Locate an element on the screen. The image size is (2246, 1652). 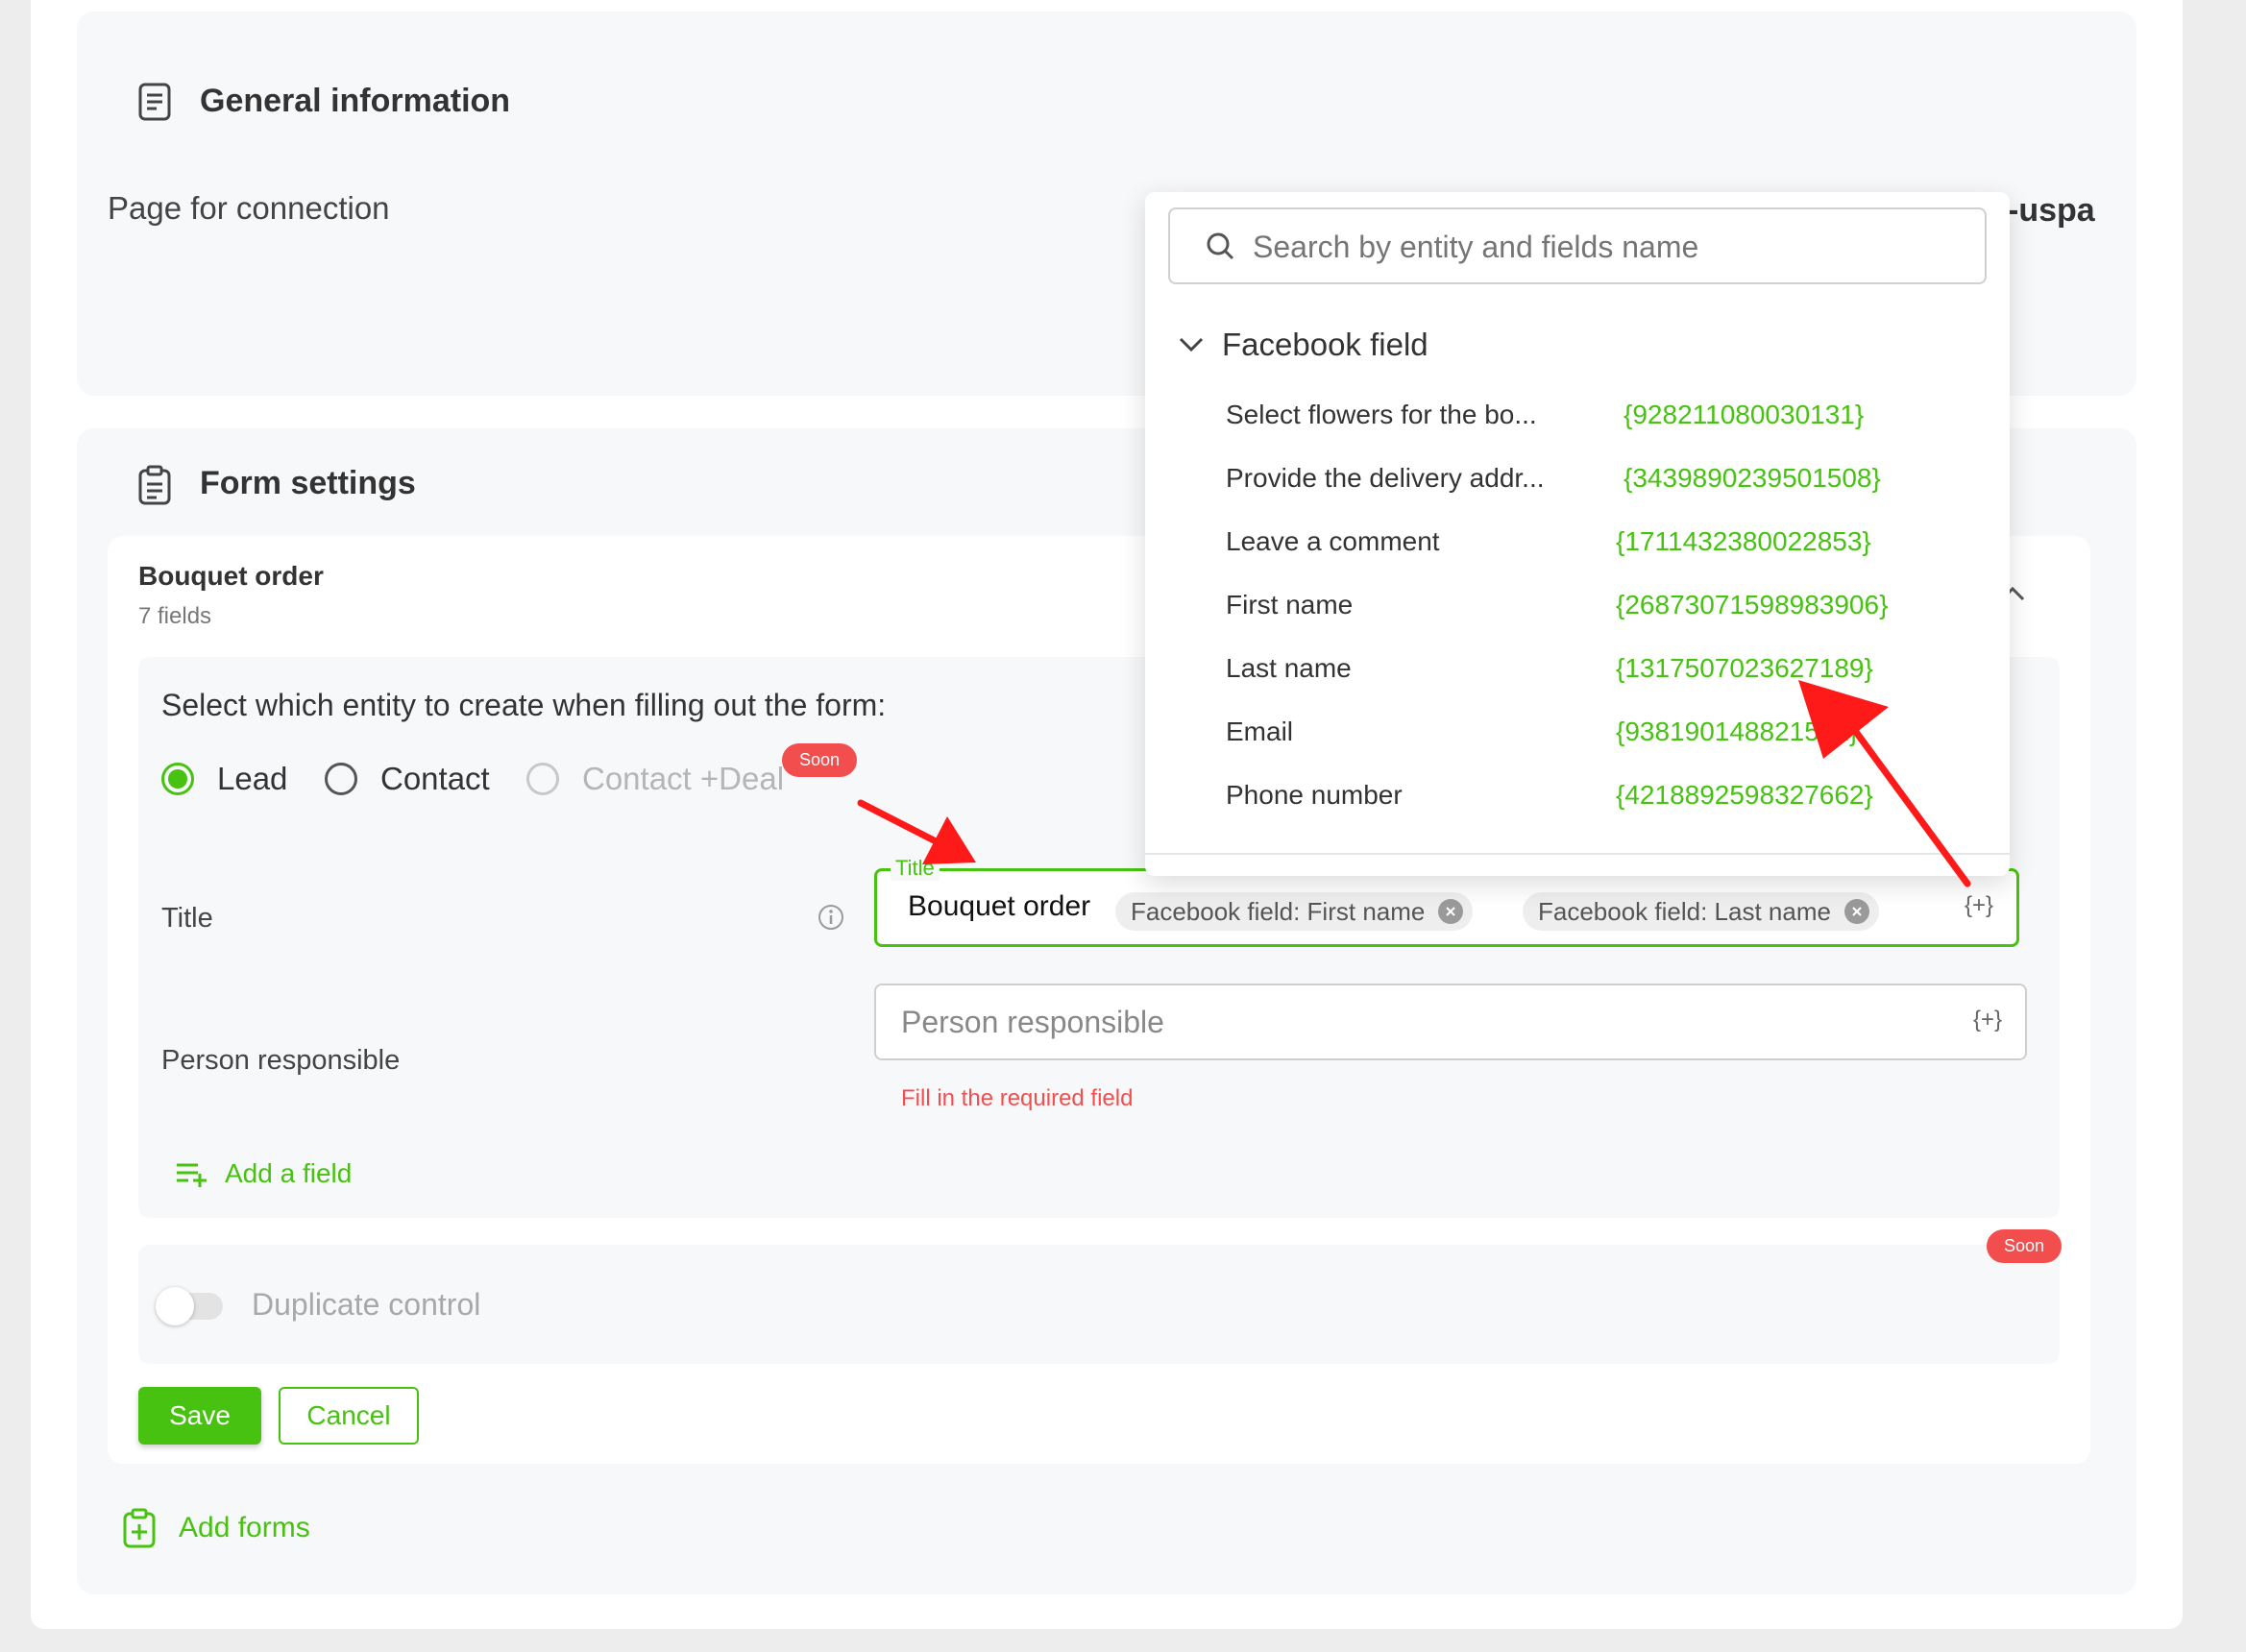
dropdown-item: Leave a comment is located at coordinates (1333, 541).